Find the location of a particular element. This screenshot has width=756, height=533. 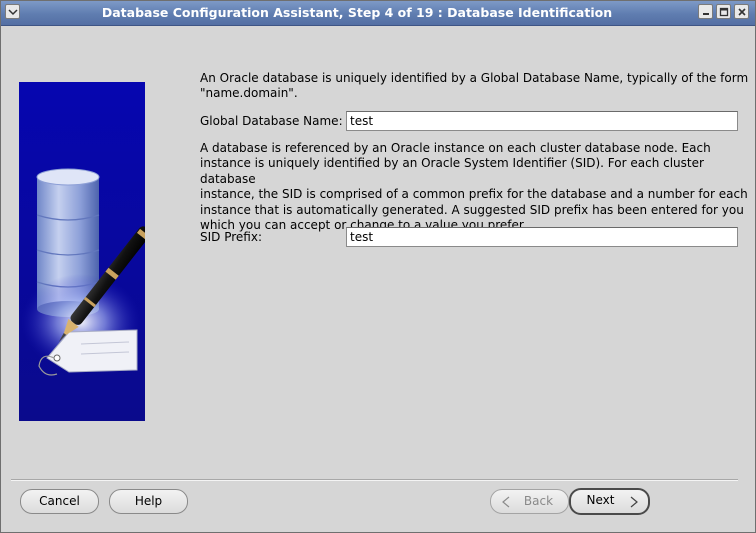

back-button-label: Back is located at coordinates (538, 501).